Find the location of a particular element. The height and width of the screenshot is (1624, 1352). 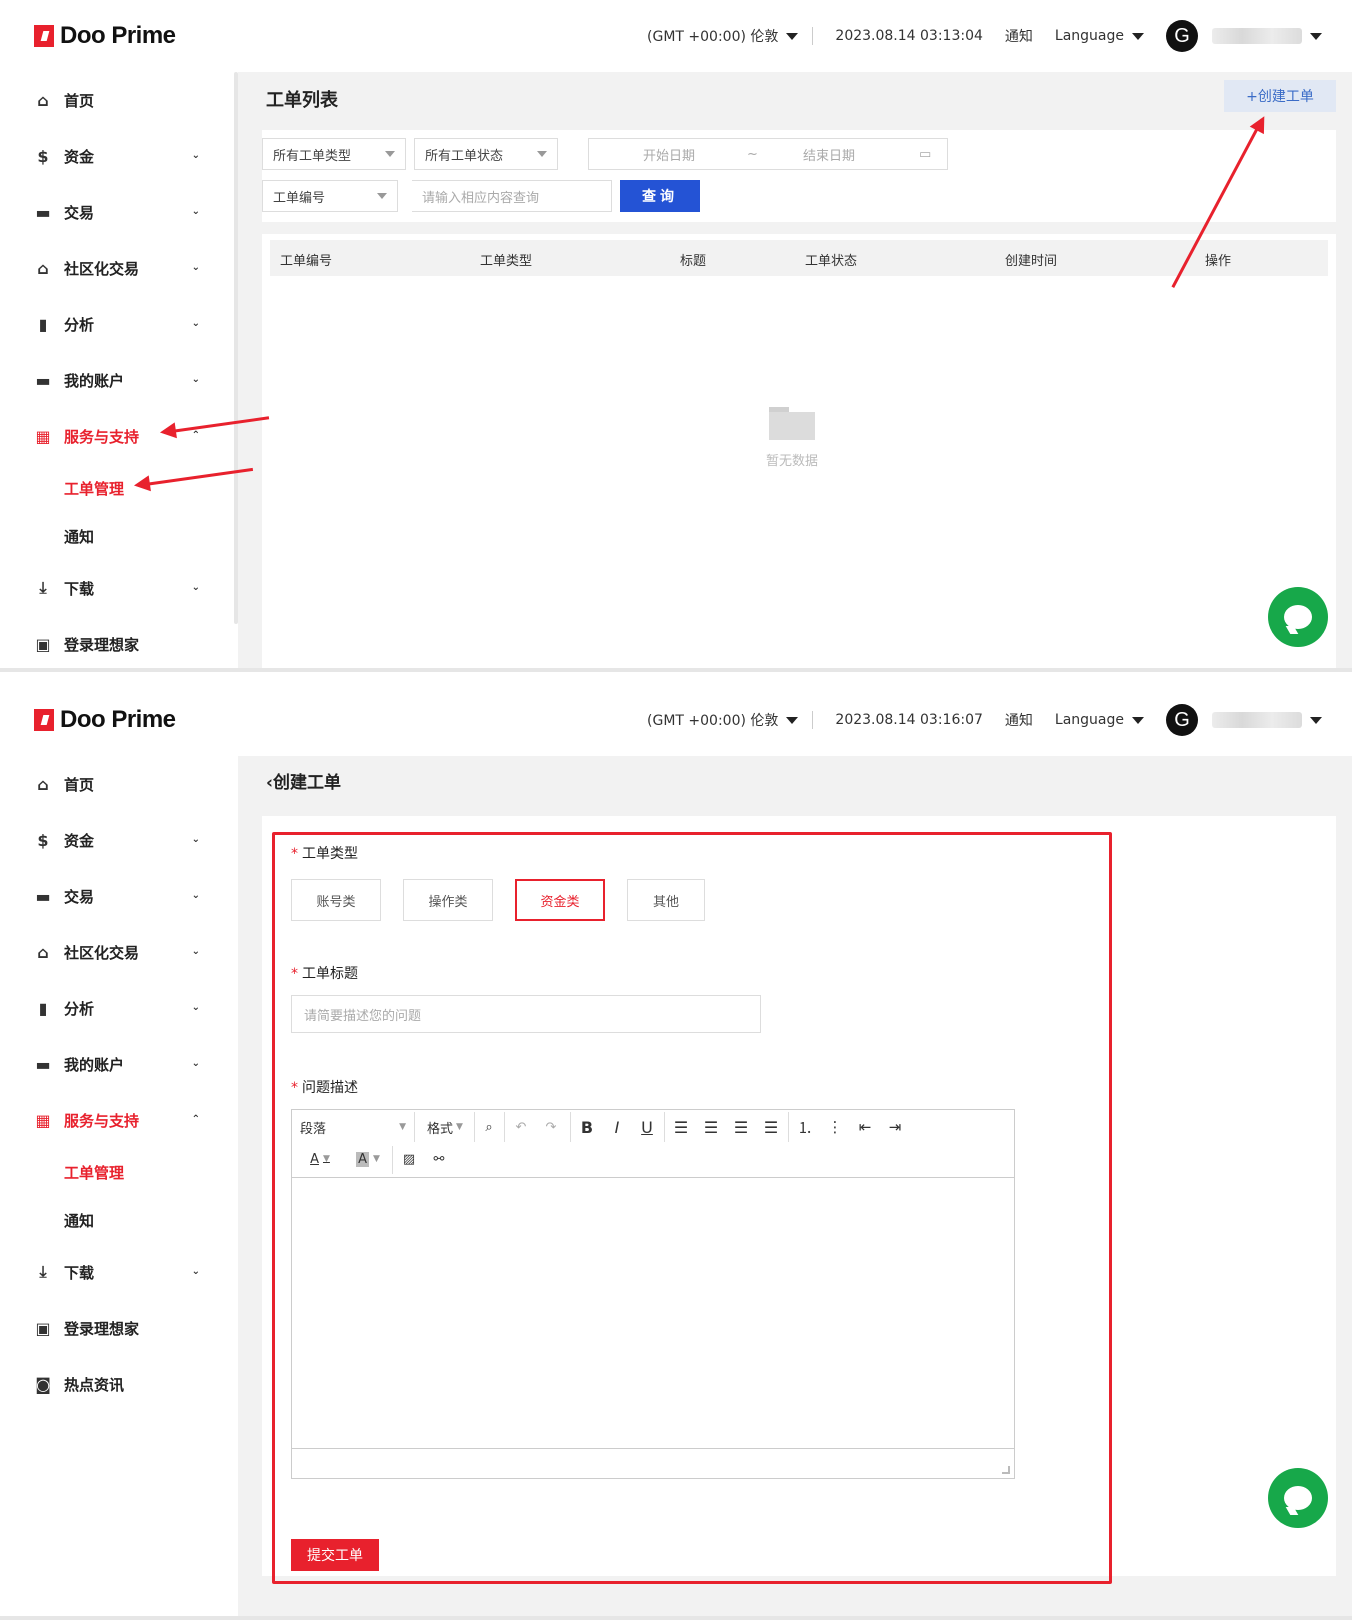

submit-ticket-button: 提交工单 is located at coordinates (335, 1555).